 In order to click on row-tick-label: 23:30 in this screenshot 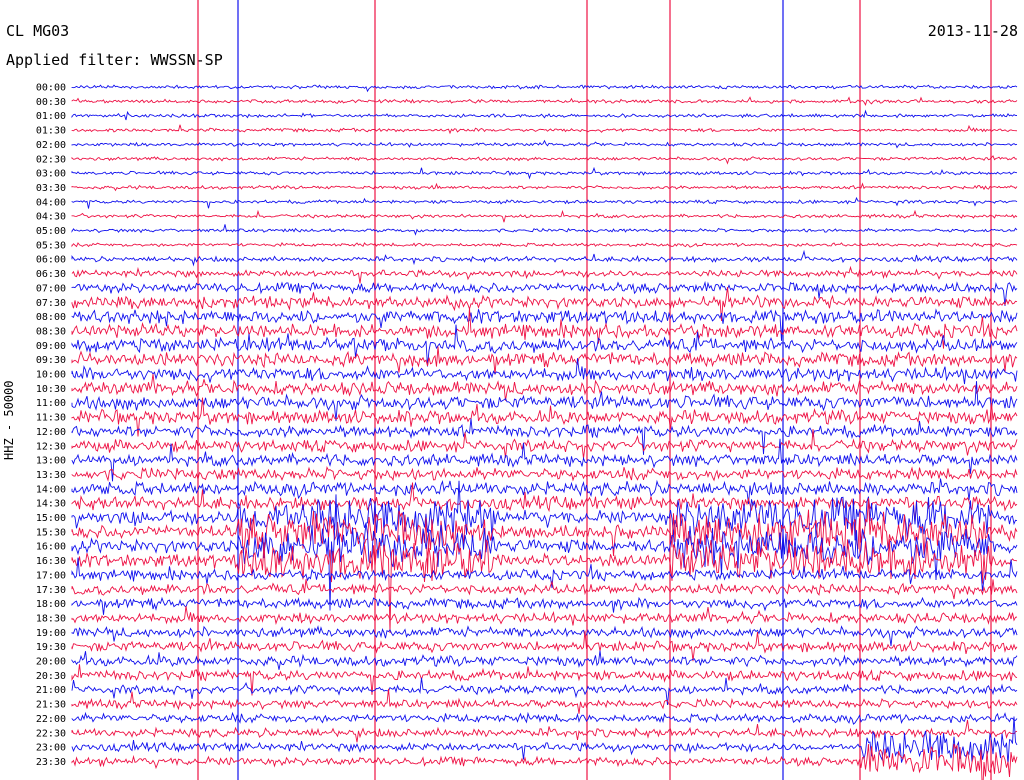, I will do `click(51, 762)`.